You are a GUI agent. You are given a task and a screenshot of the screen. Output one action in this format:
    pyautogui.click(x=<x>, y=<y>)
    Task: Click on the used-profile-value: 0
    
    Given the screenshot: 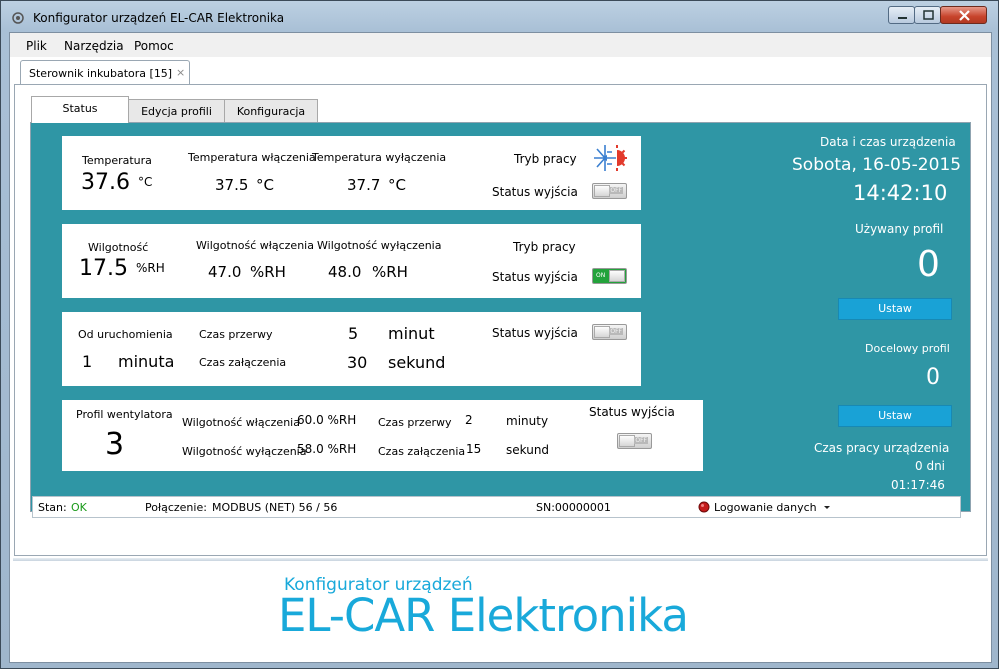 What is the action you would take?
    pyautogui.click(x=928, y=264)
    